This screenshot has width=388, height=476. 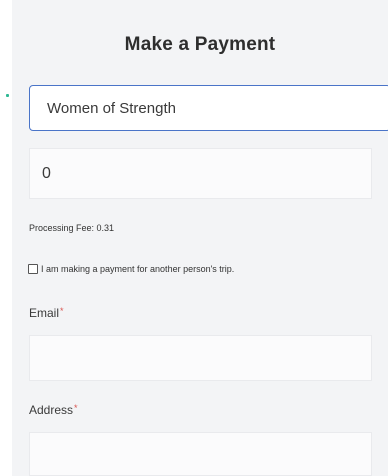 What do you see at coordinates (76, 408) in the screenshot?
I see `address-required-marker: *` at bounding box center [76, 408].